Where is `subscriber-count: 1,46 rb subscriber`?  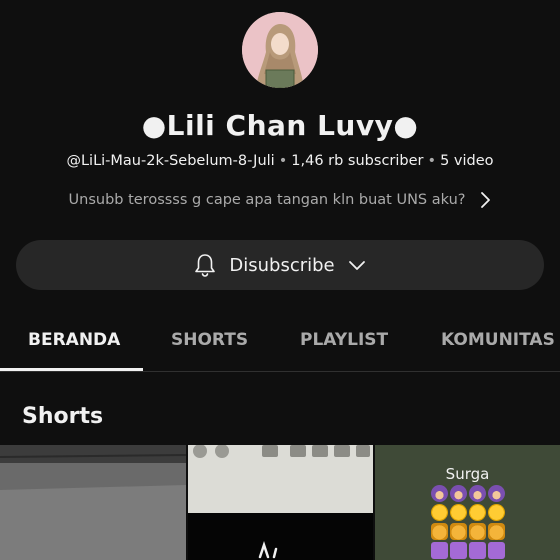
subscriber-count: 1,46 rb subscriber is located at coordinates (357, 161).